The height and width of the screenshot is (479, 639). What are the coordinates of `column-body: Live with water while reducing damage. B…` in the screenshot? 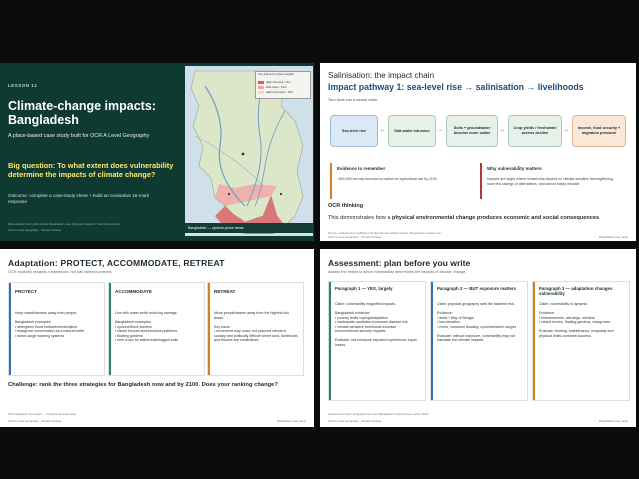 It's located at (146, 326).